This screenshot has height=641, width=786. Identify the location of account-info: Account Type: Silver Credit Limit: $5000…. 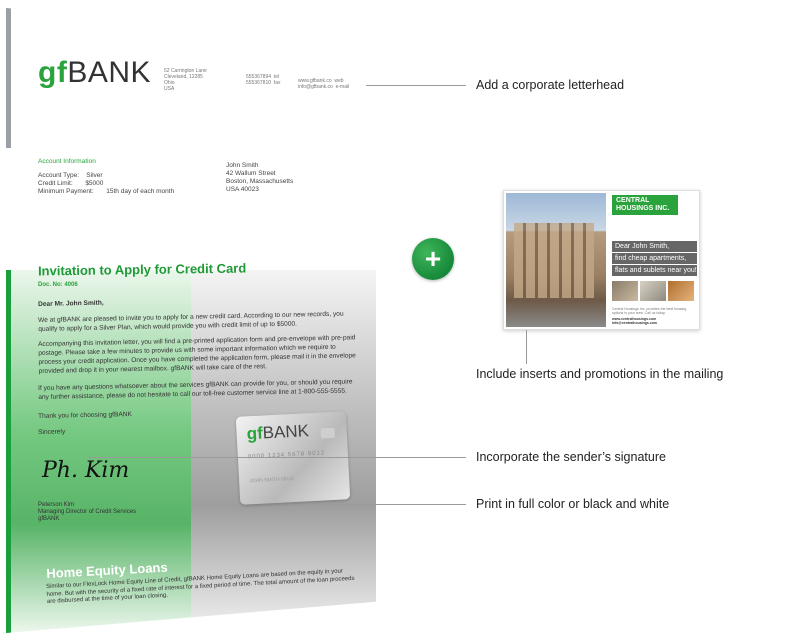
(106, 183).